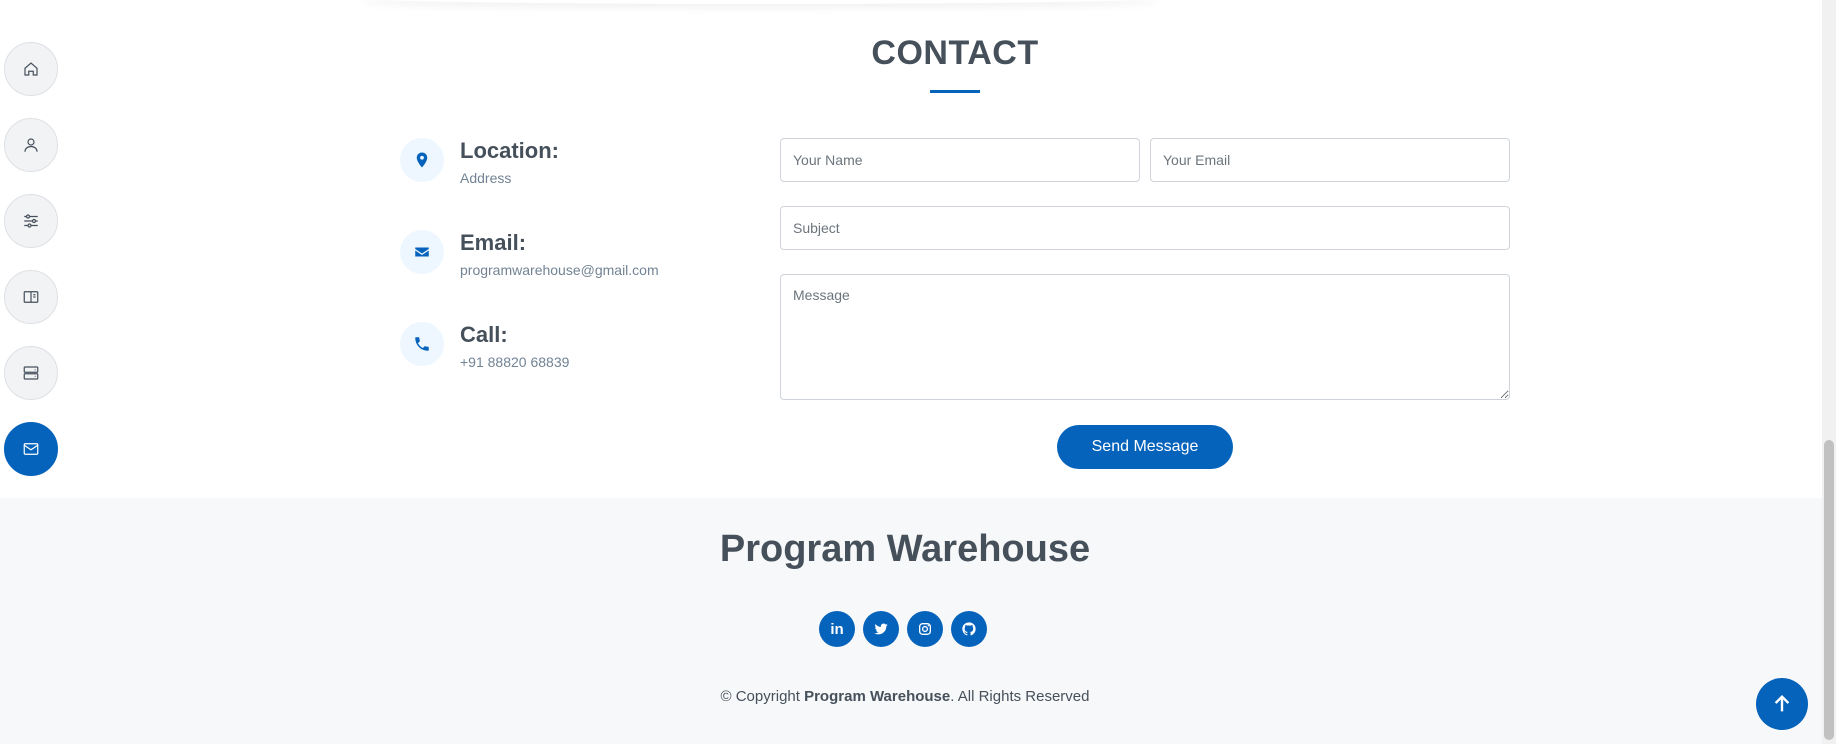 The width and height of the screenshot is (1836, 744). What do you see at coordinates (509, 150) in the screenshot?
I see `location-label: Location:` at bounding box center [509, 150].